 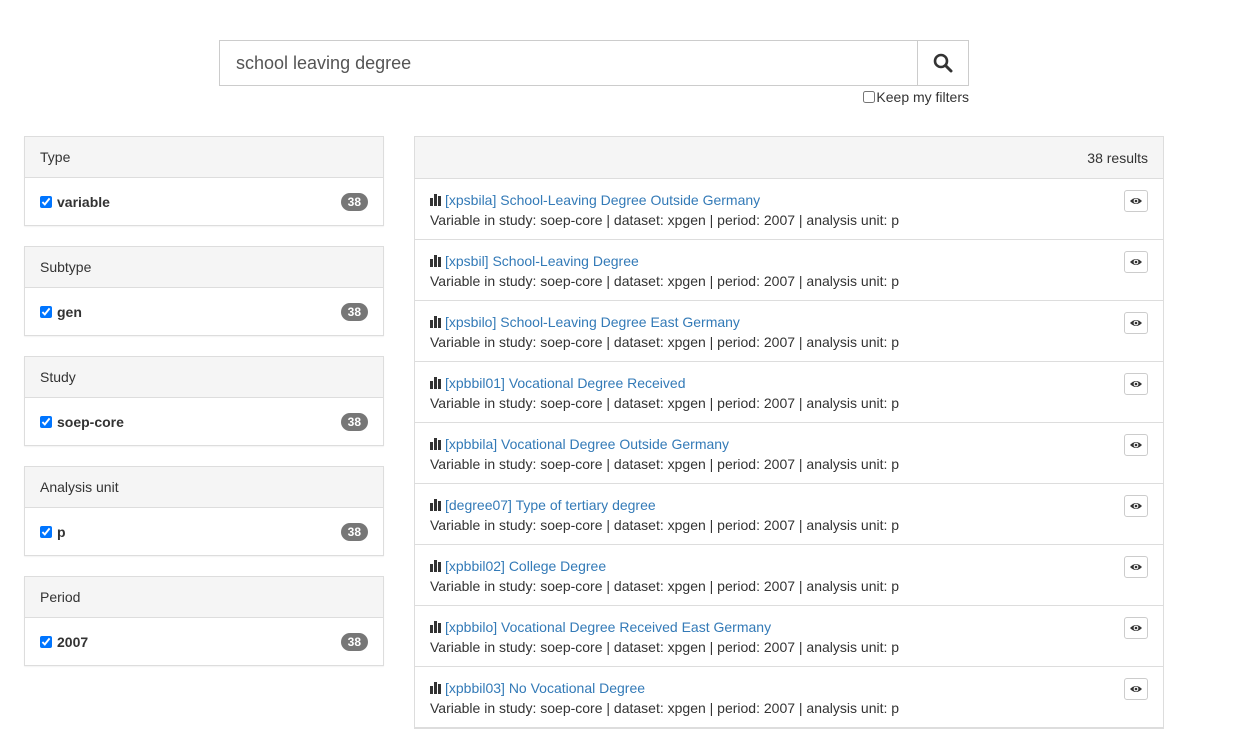 I want to click on facet-option: gen, so click(x=61, y=312).